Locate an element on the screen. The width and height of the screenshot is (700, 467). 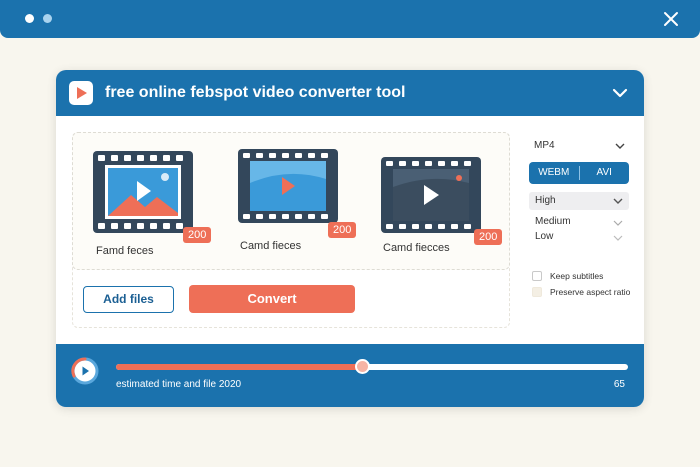
add-files-button: Add files is located at coordinates (128, 299).